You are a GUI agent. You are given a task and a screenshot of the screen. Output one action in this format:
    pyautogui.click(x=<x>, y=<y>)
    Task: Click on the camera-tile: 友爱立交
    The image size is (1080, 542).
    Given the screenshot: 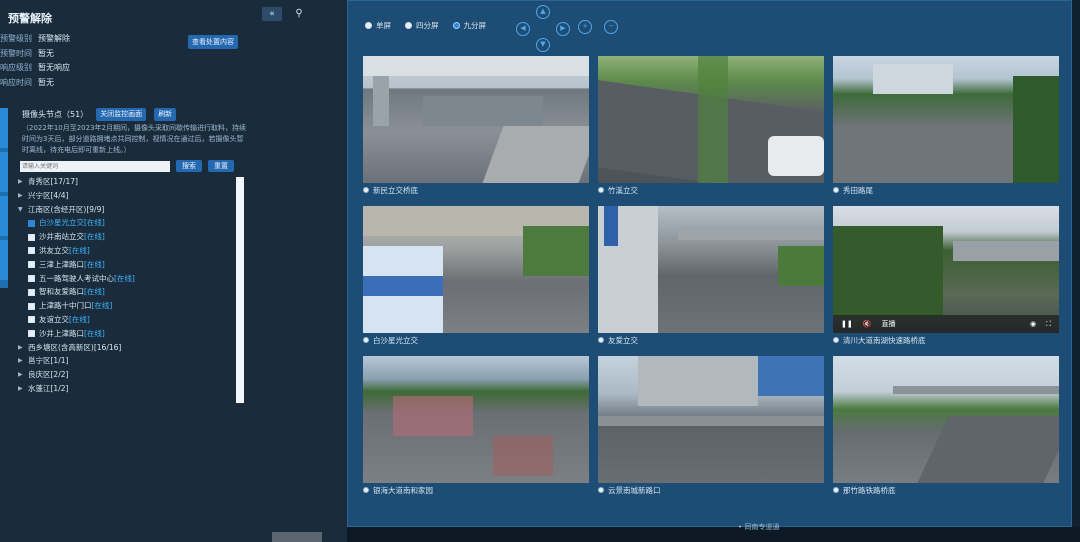 What is the action you would take?
    pyautogui.click(x=711, y=276)
    